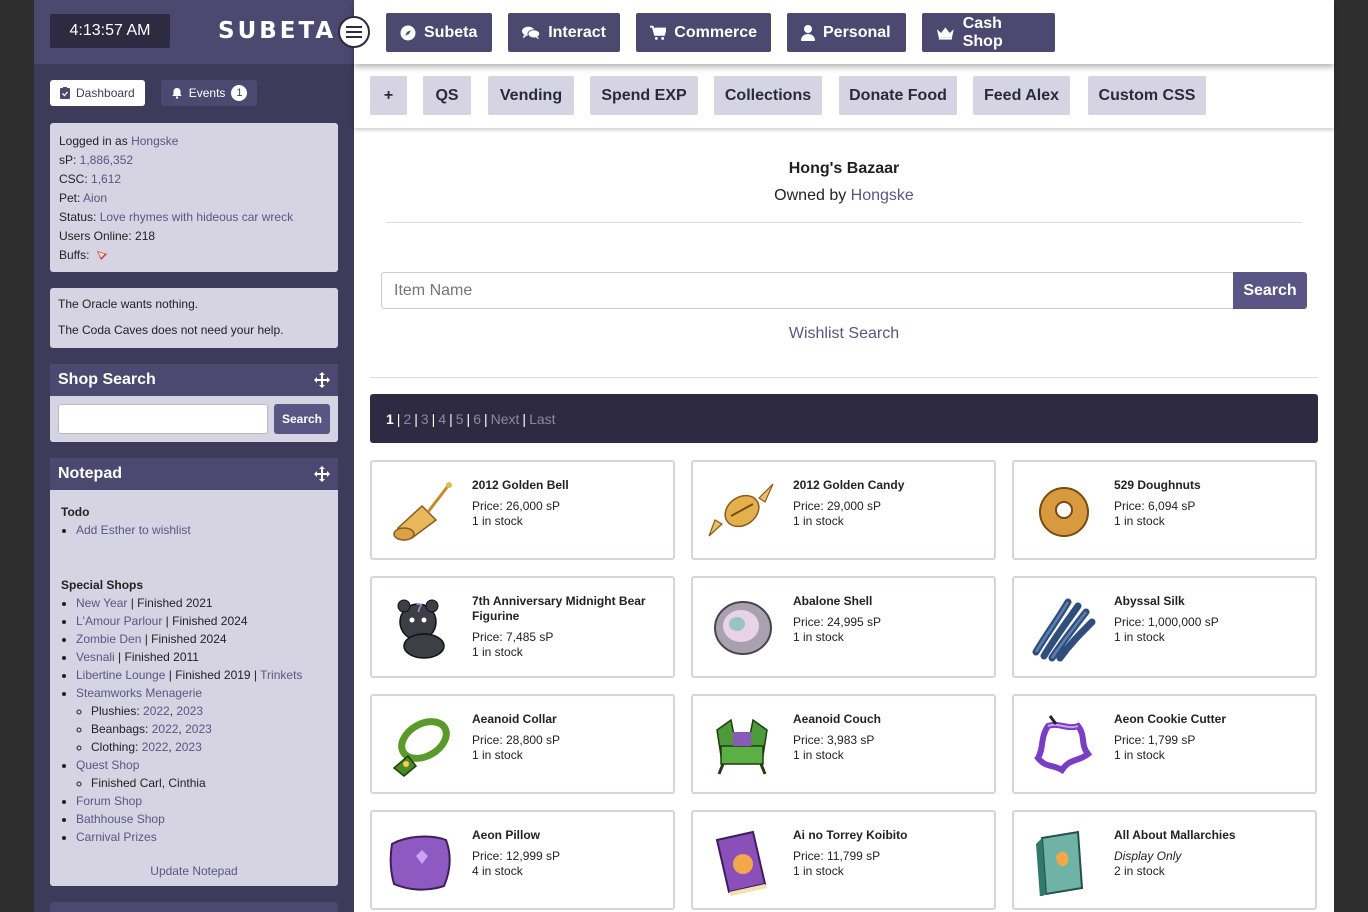  What do you see at coordinates (107, 765) in the screenshot?
I see `quest-shop-link: Quest Shop` at bounding box center [107, 765].